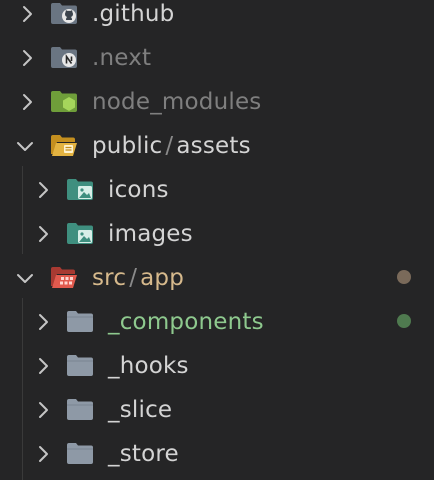 The image size is (434, 480). What do you see at coordinates (213, 146) in the screenshot?
I see `folder-name-part: assets` at bounding box center [213, 146].